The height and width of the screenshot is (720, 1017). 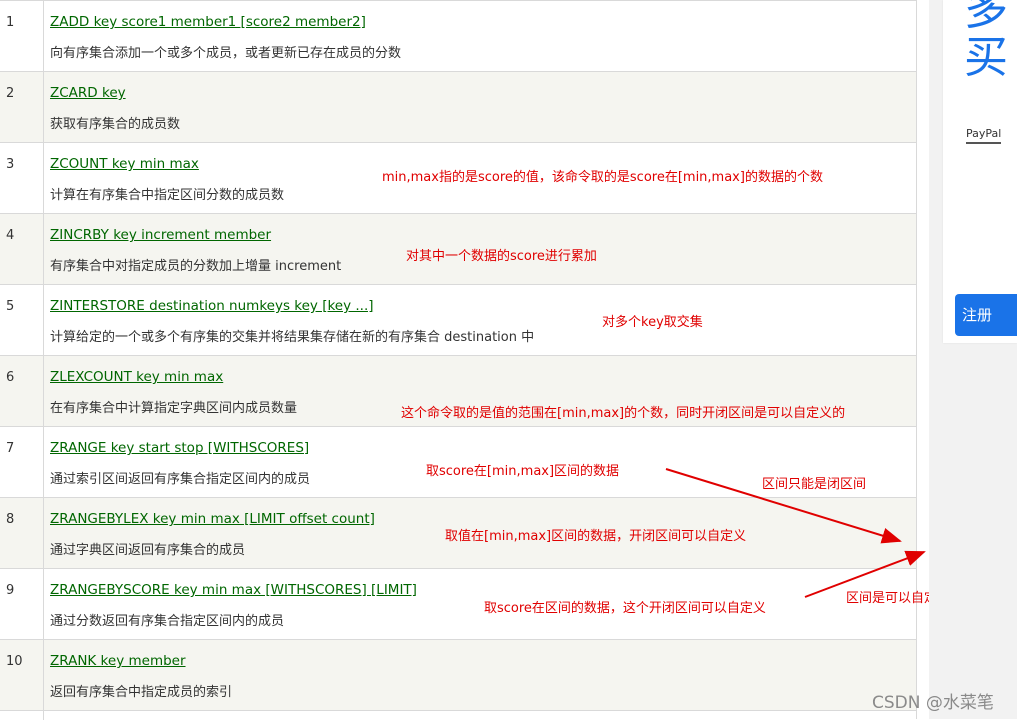 I want to click on row-number: 9, so click(x=22, y=604).